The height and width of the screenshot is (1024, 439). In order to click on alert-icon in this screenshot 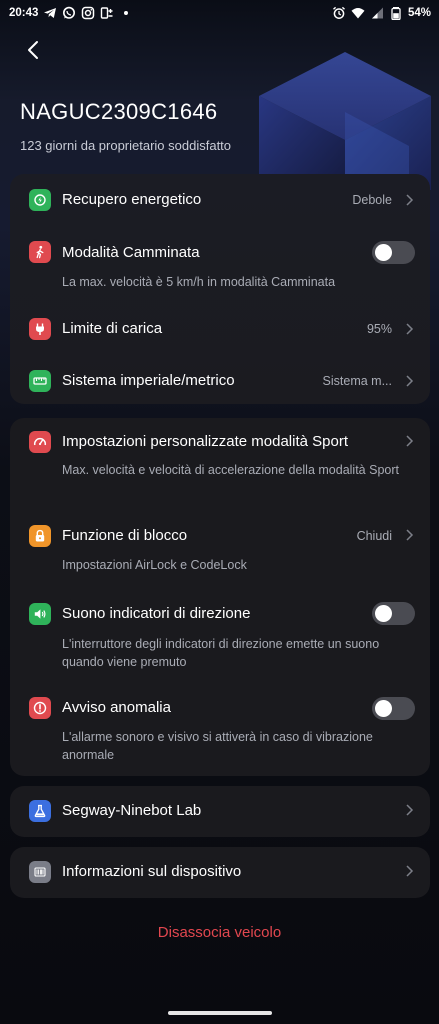, I will do `click(40, 708)`.